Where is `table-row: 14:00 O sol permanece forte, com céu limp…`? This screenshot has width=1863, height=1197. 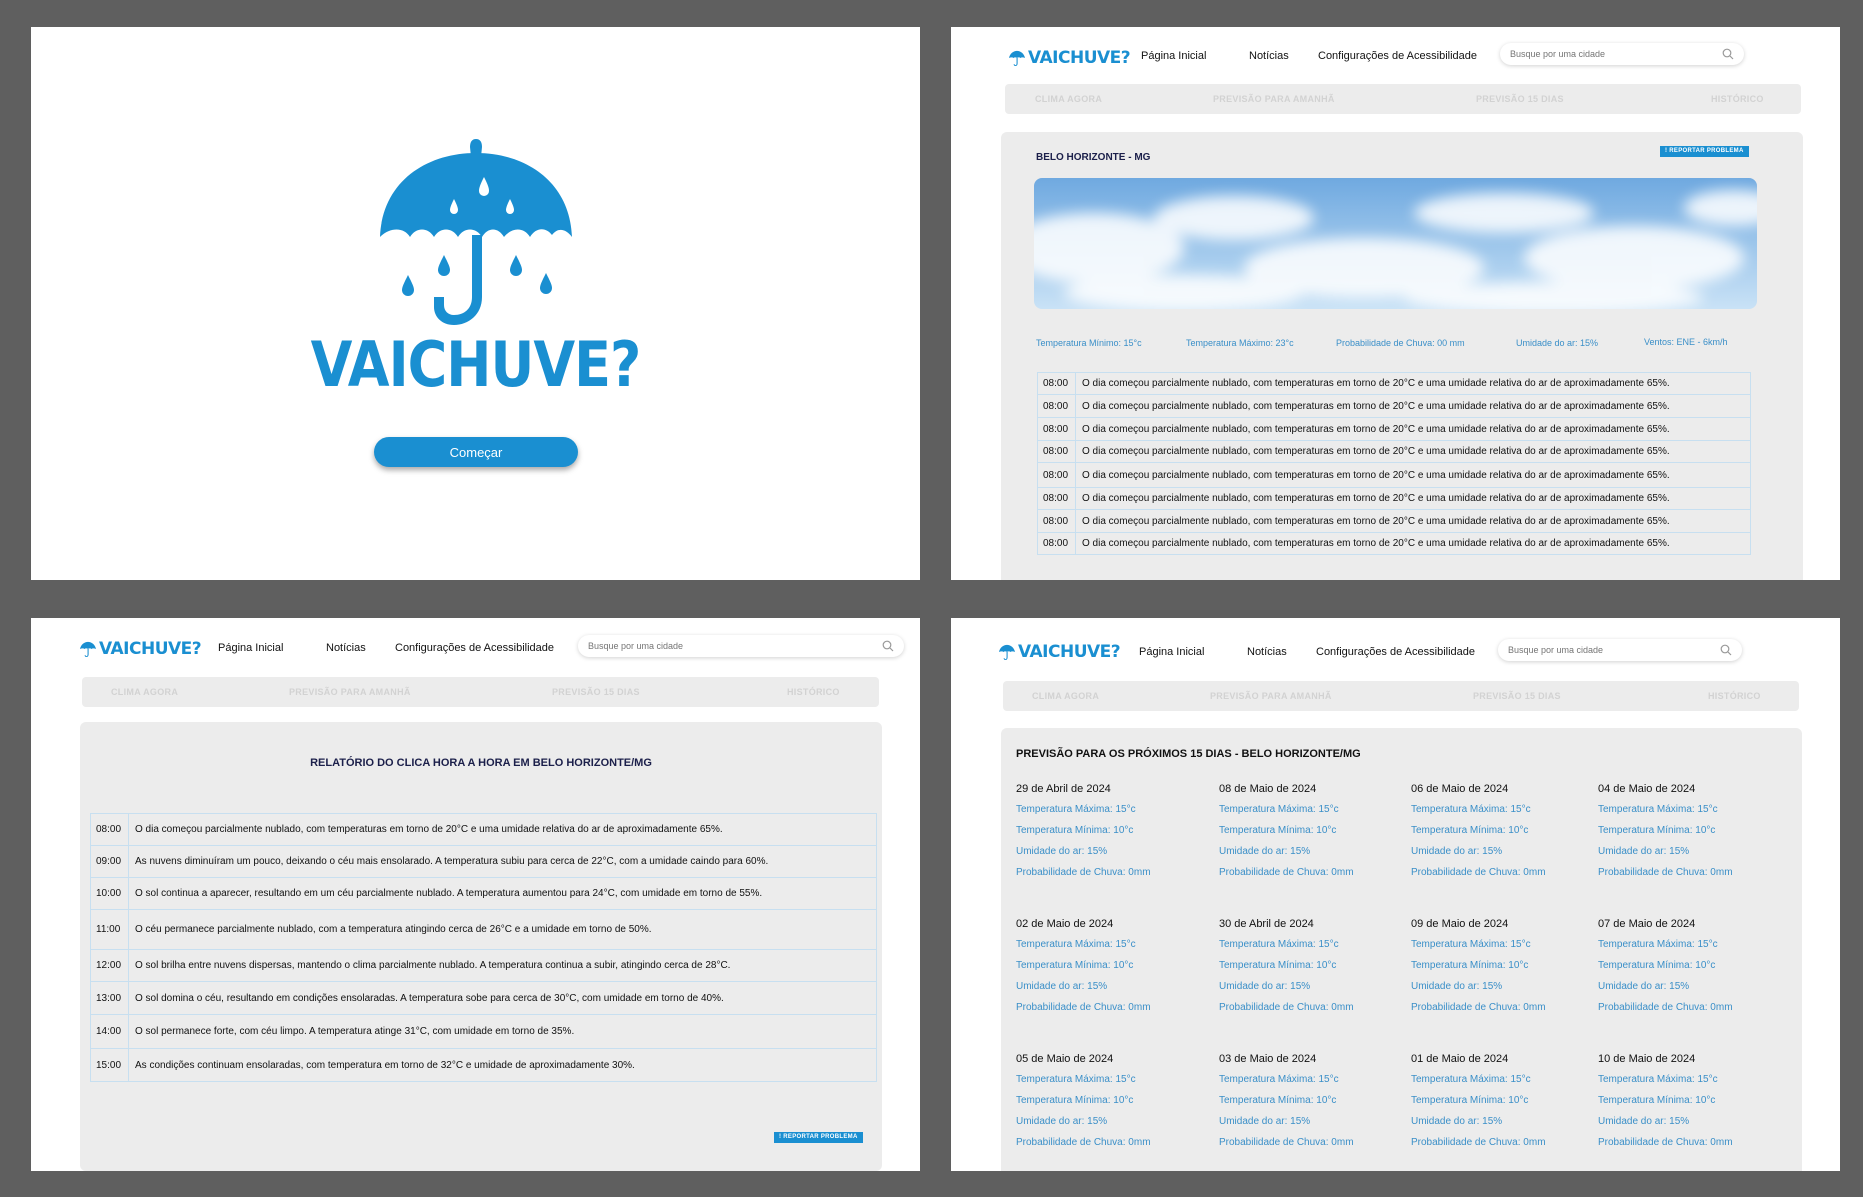
table-row: 14:00 O sol permanece forte, com céu limp… is located at coordinates (483, 1031).